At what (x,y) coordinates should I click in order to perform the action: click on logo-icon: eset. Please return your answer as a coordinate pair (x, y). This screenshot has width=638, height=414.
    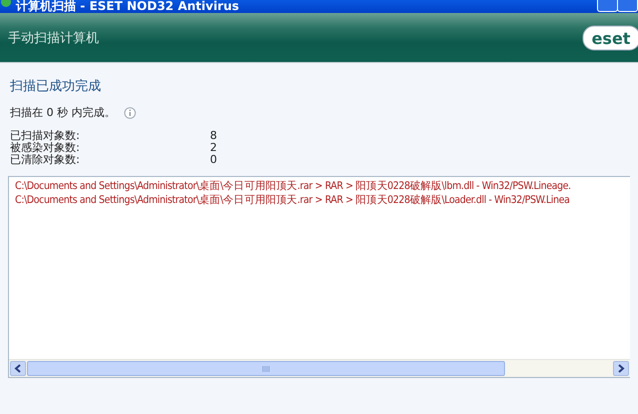
    Looking at the image, I should click on (610, 37).